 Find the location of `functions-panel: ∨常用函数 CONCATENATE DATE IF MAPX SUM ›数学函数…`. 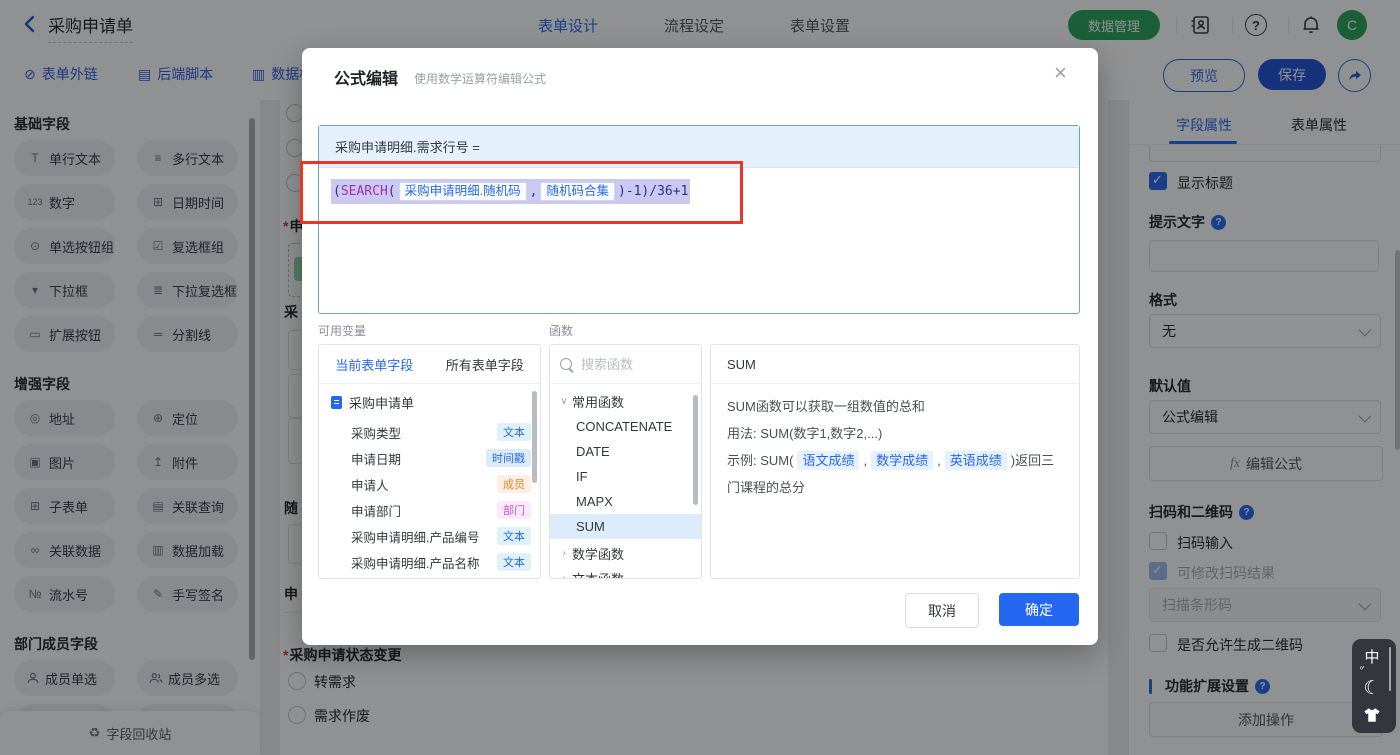

functions-panel: ∨常用函数 CONCATENATE DATE IF MAPX SUM ›数学函数… is located at coordinates (625, 461).